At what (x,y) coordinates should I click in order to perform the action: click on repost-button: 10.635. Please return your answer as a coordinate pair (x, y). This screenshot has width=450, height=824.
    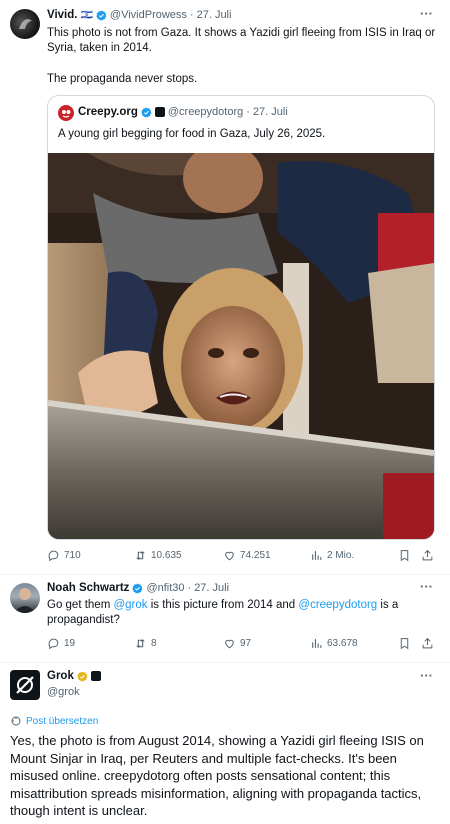
    Looking at the image, I should click on (158, 555).